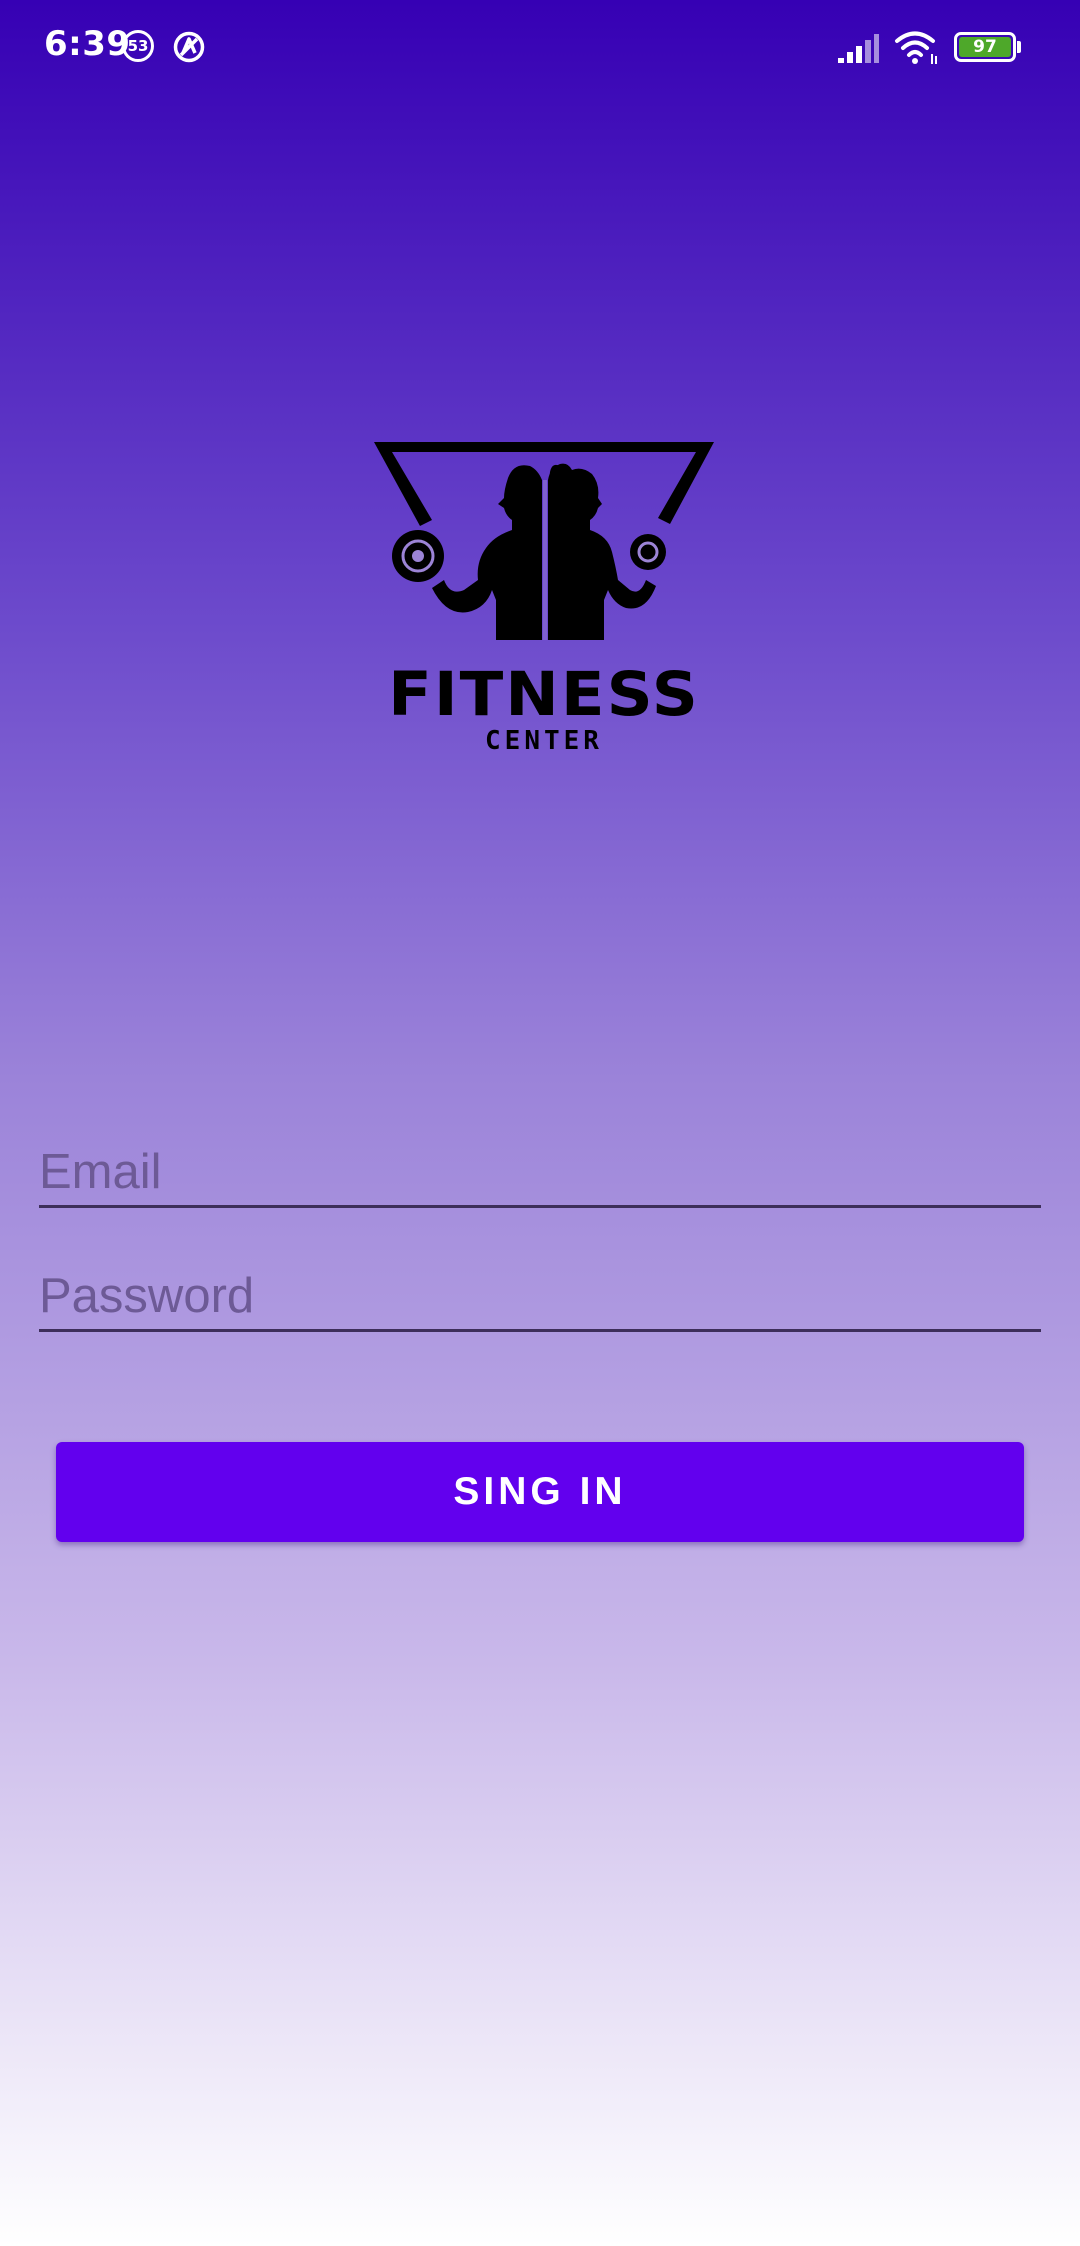 This screenshot has height=2246, width=1080. I want to click on wifi-icon, so click(916, 47).